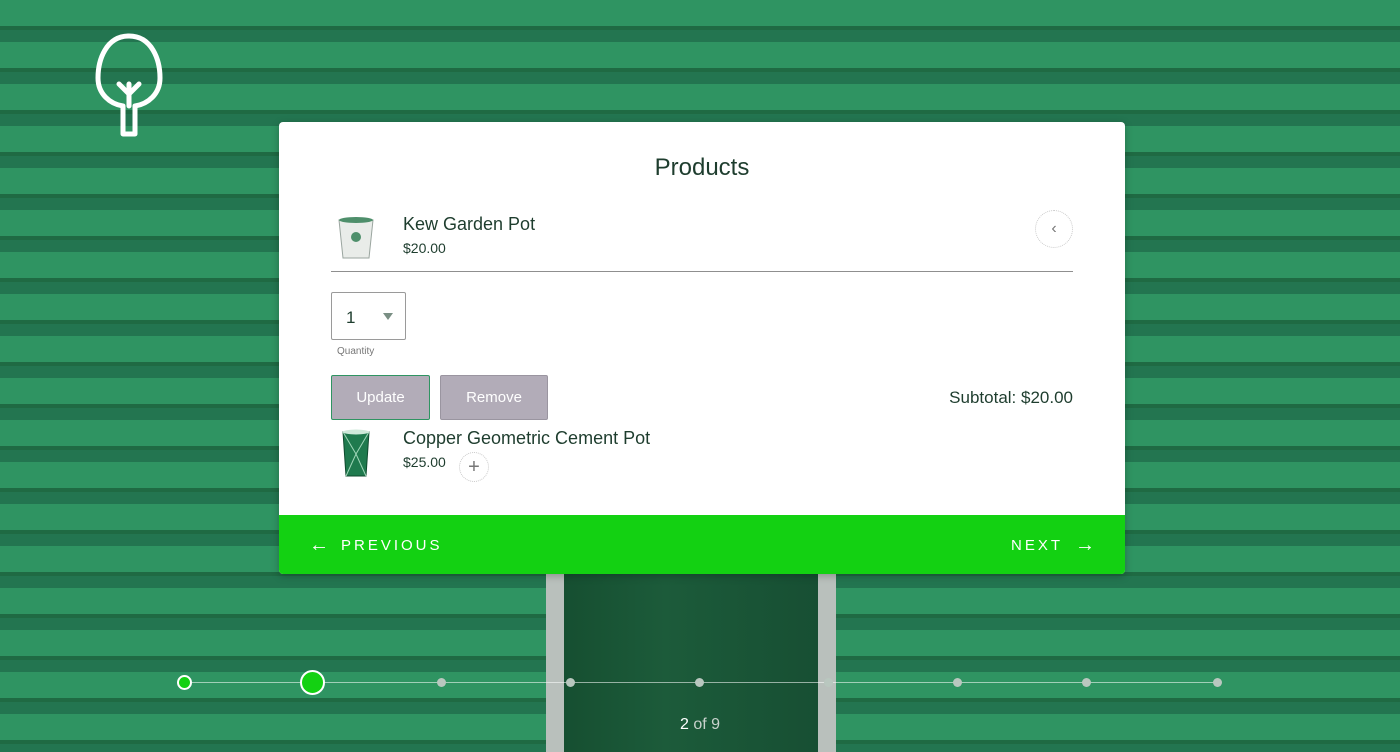 Image resolution: width=1400 pixels, height=752 pixels. I want to click on update-button: Update, so click(380, 397).